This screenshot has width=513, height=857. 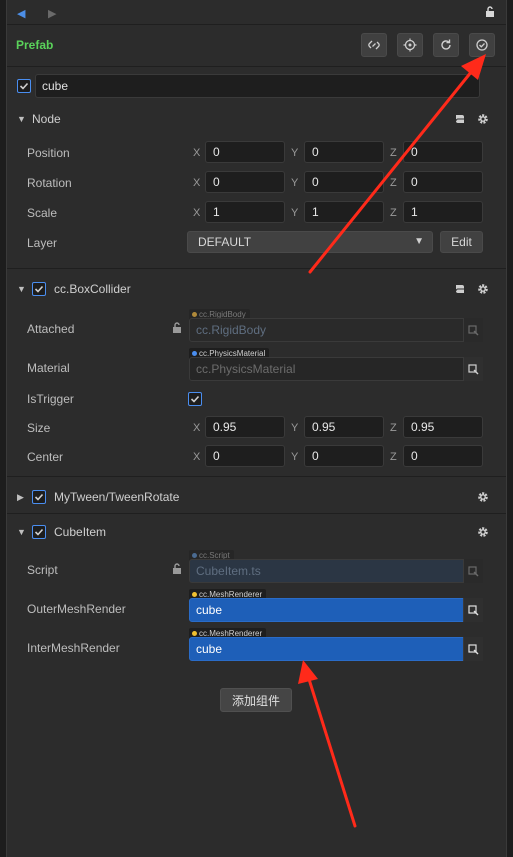 What do you see at coordinates (344, 182) in the screenshot?
I see `rotation-y-input: 0` at bounding box center [344, 182].